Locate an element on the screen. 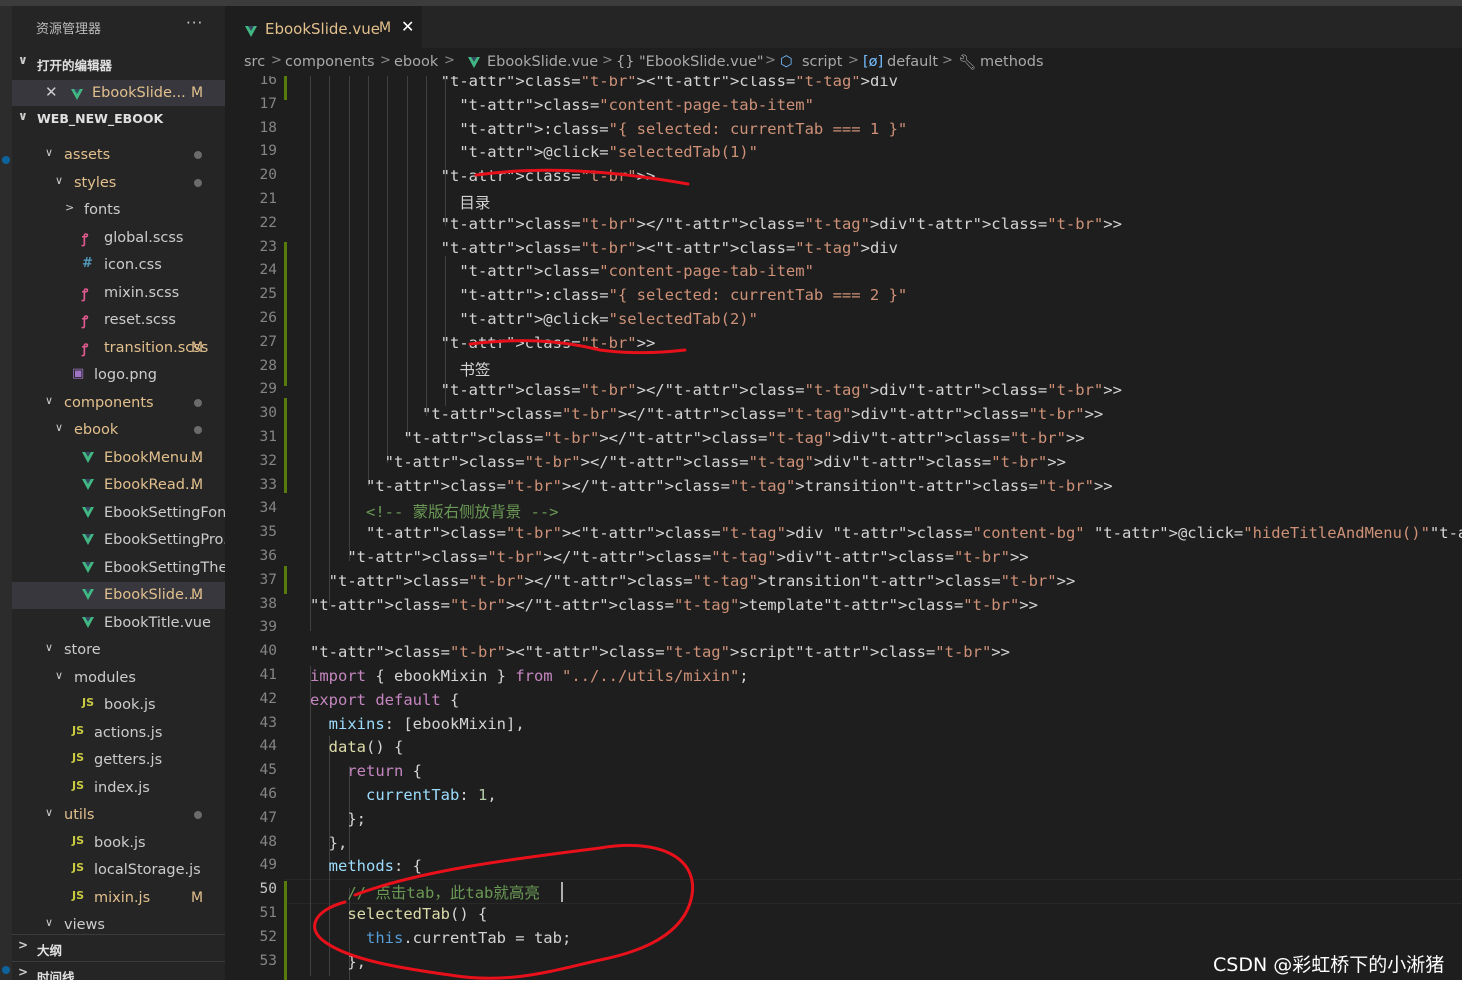 The height and width of the screenshot is (983, 1462). cube-icon: ⬡ is located at coordinates (786, 62).